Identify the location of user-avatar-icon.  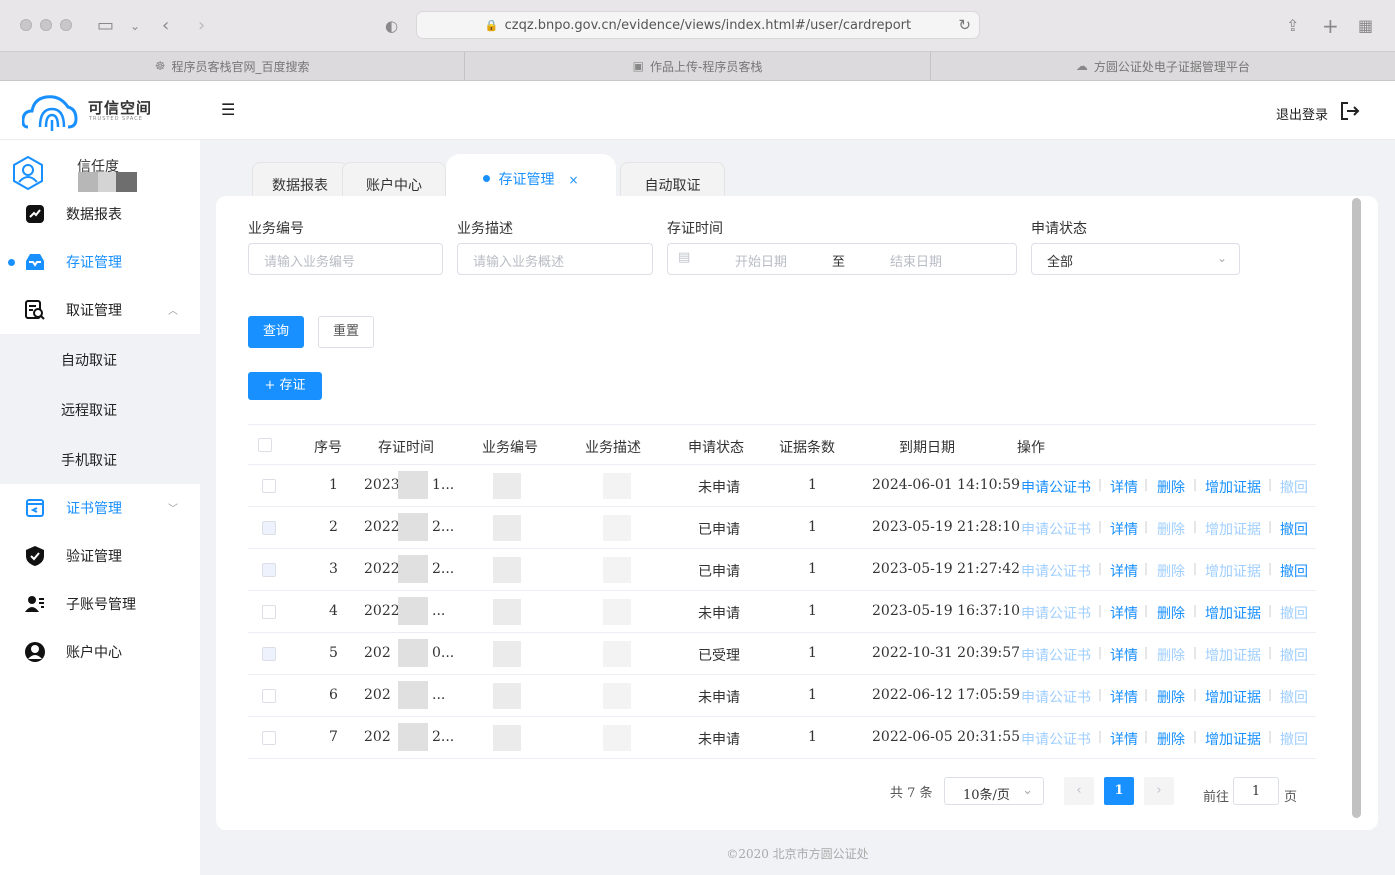
(28, 173).